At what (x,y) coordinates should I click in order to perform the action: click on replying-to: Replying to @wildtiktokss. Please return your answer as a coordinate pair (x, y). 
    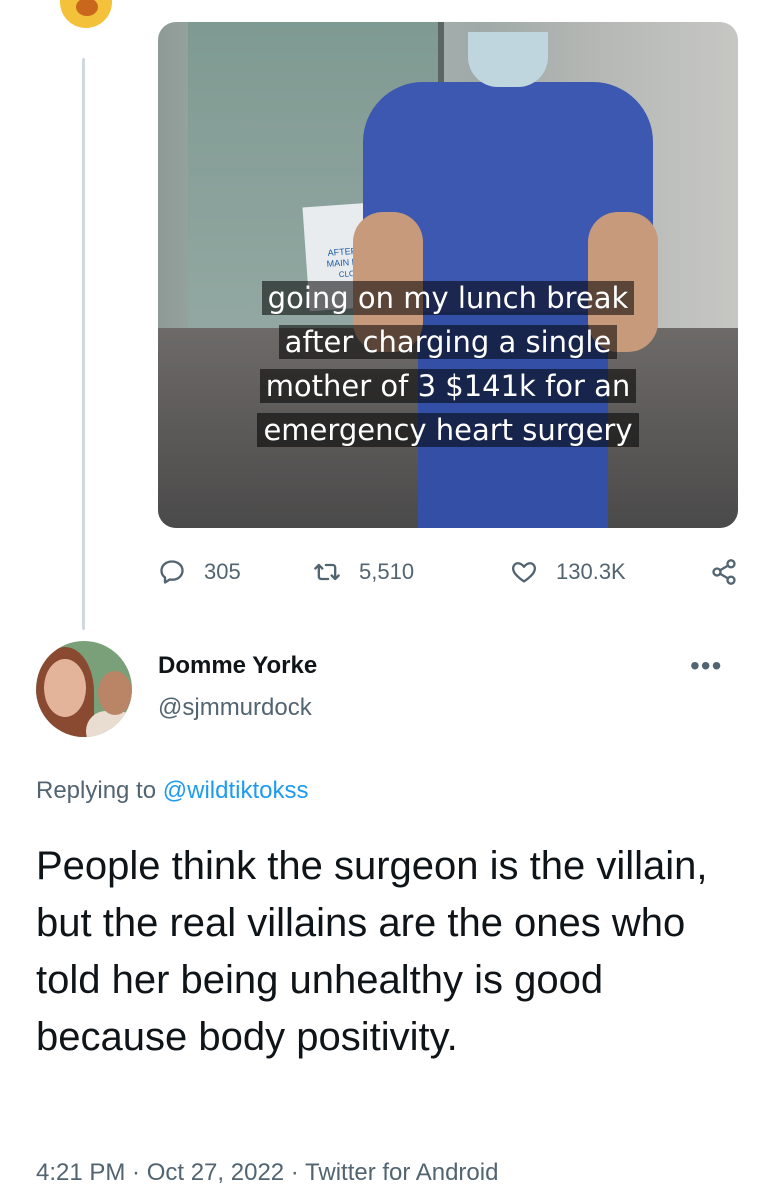
    Looking at the image, I should click on (172, 791).